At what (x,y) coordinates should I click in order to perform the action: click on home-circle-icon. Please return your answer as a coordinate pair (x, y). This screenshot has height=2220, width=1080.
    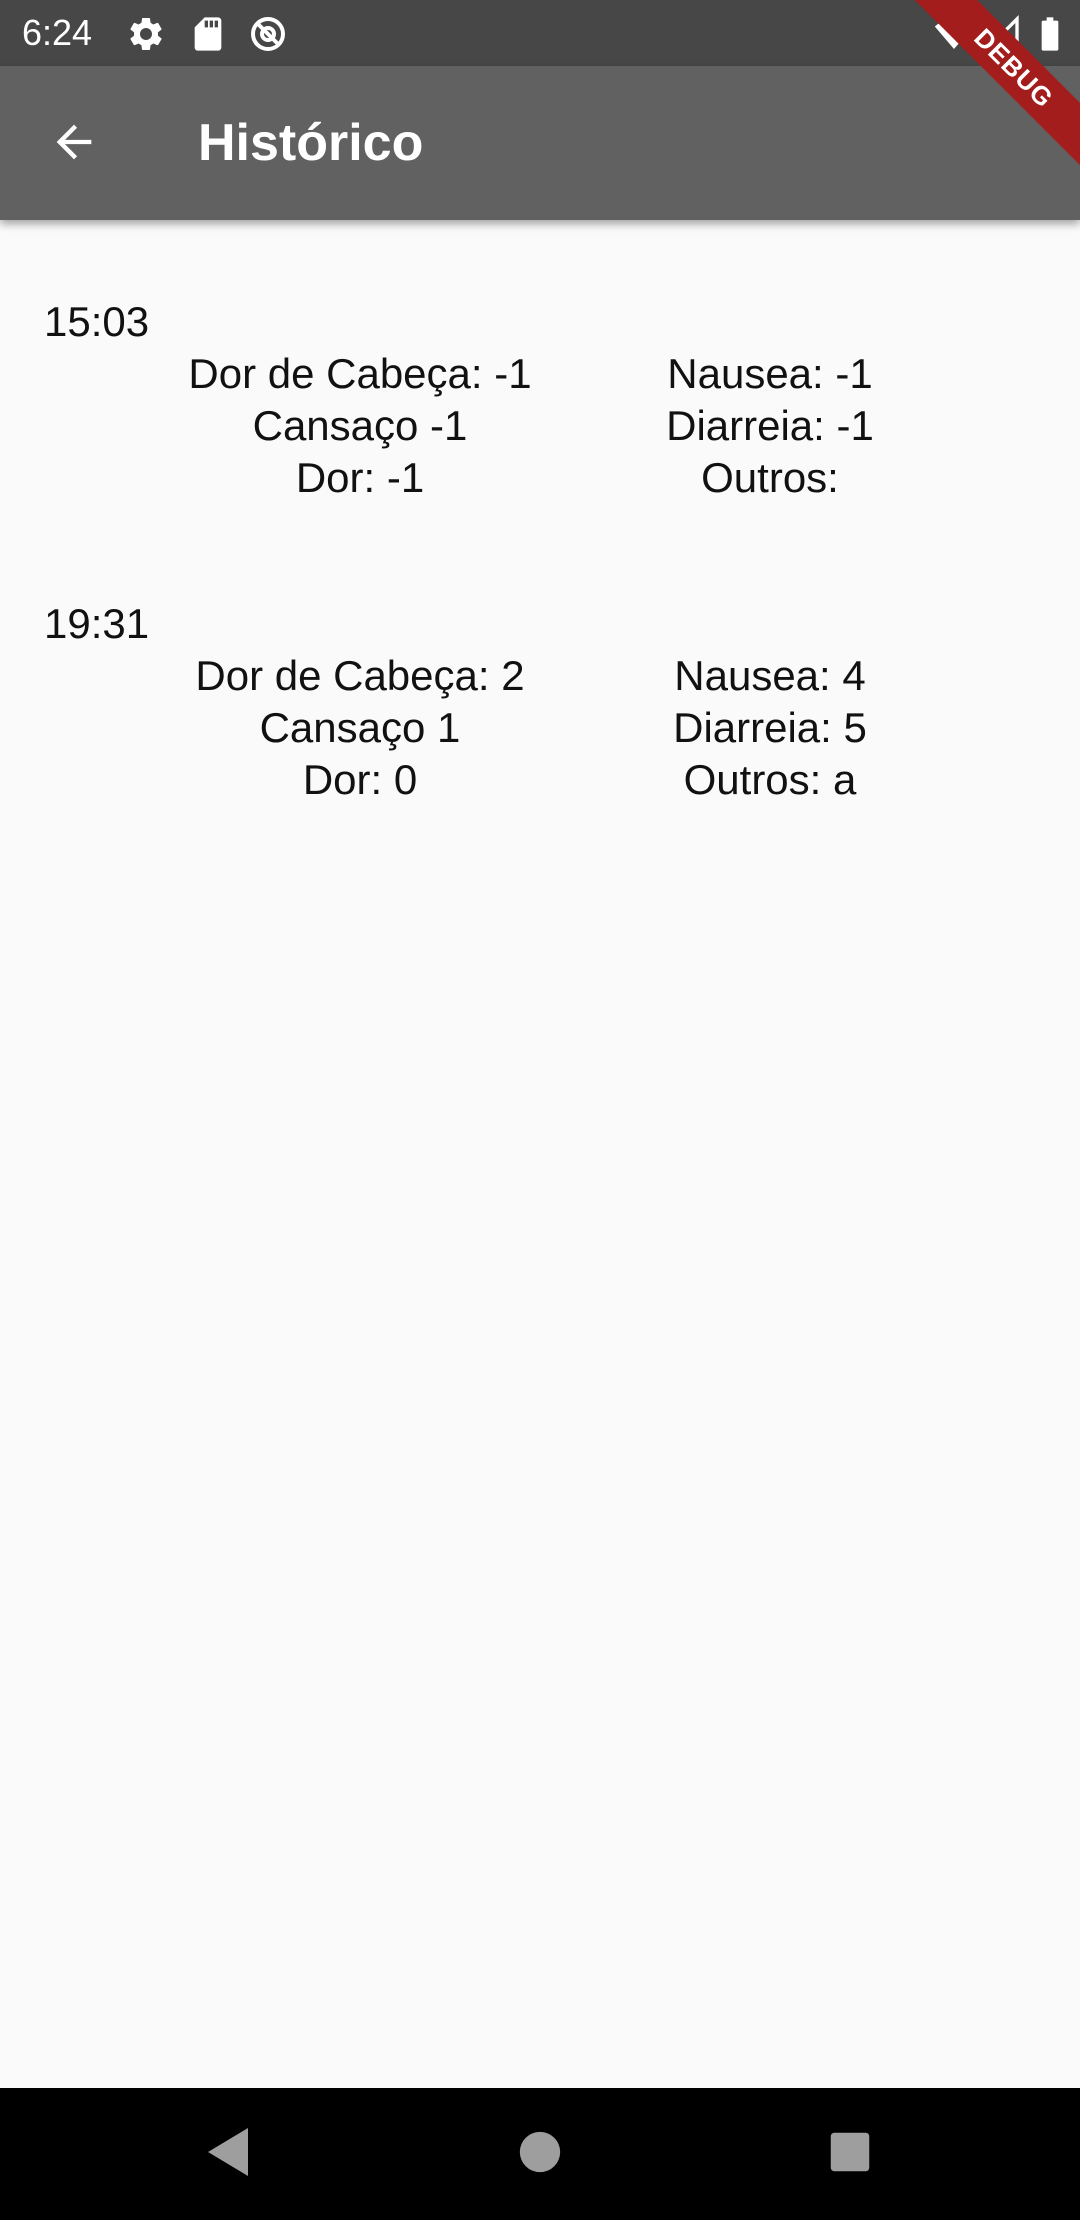
    Looking at the image, I should click on (540, 2154).